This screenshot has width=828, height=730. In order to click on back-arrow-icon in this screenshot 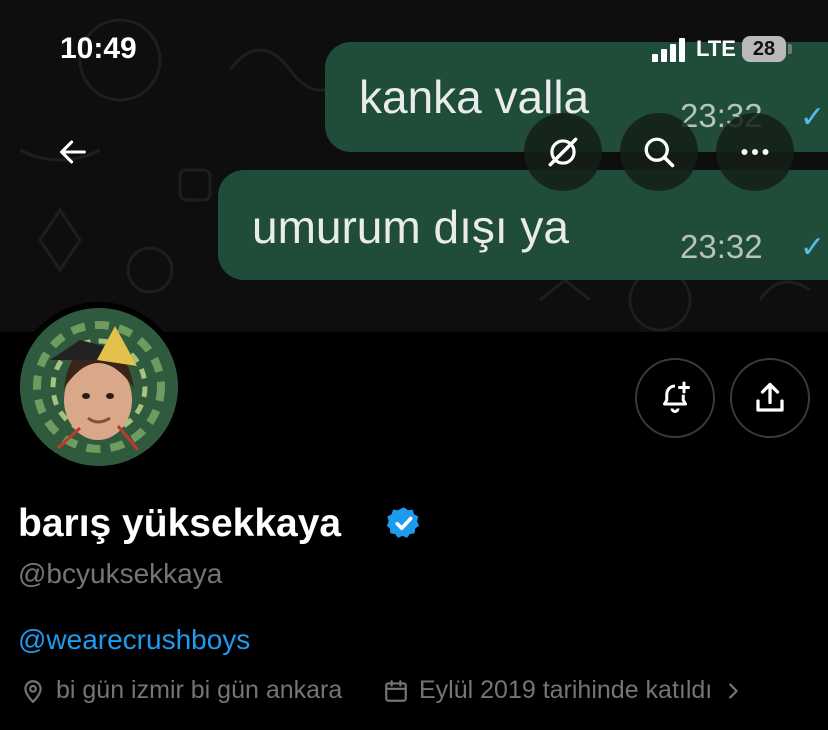, I will do `click(73, 152)`.